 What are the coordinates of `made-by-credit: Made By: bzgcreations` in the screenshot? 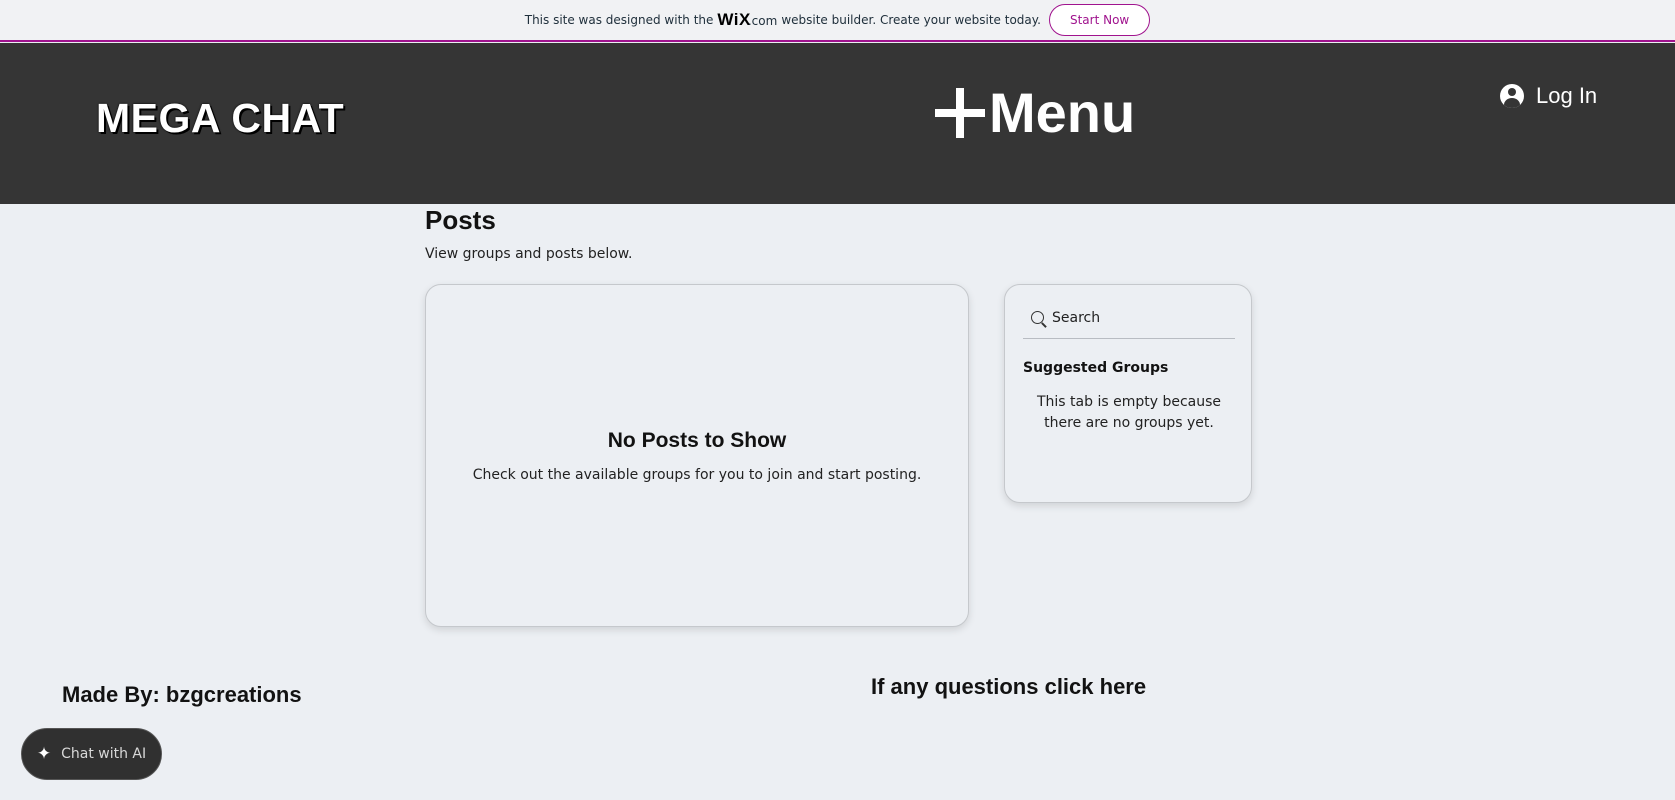 It's located at (182, 694).